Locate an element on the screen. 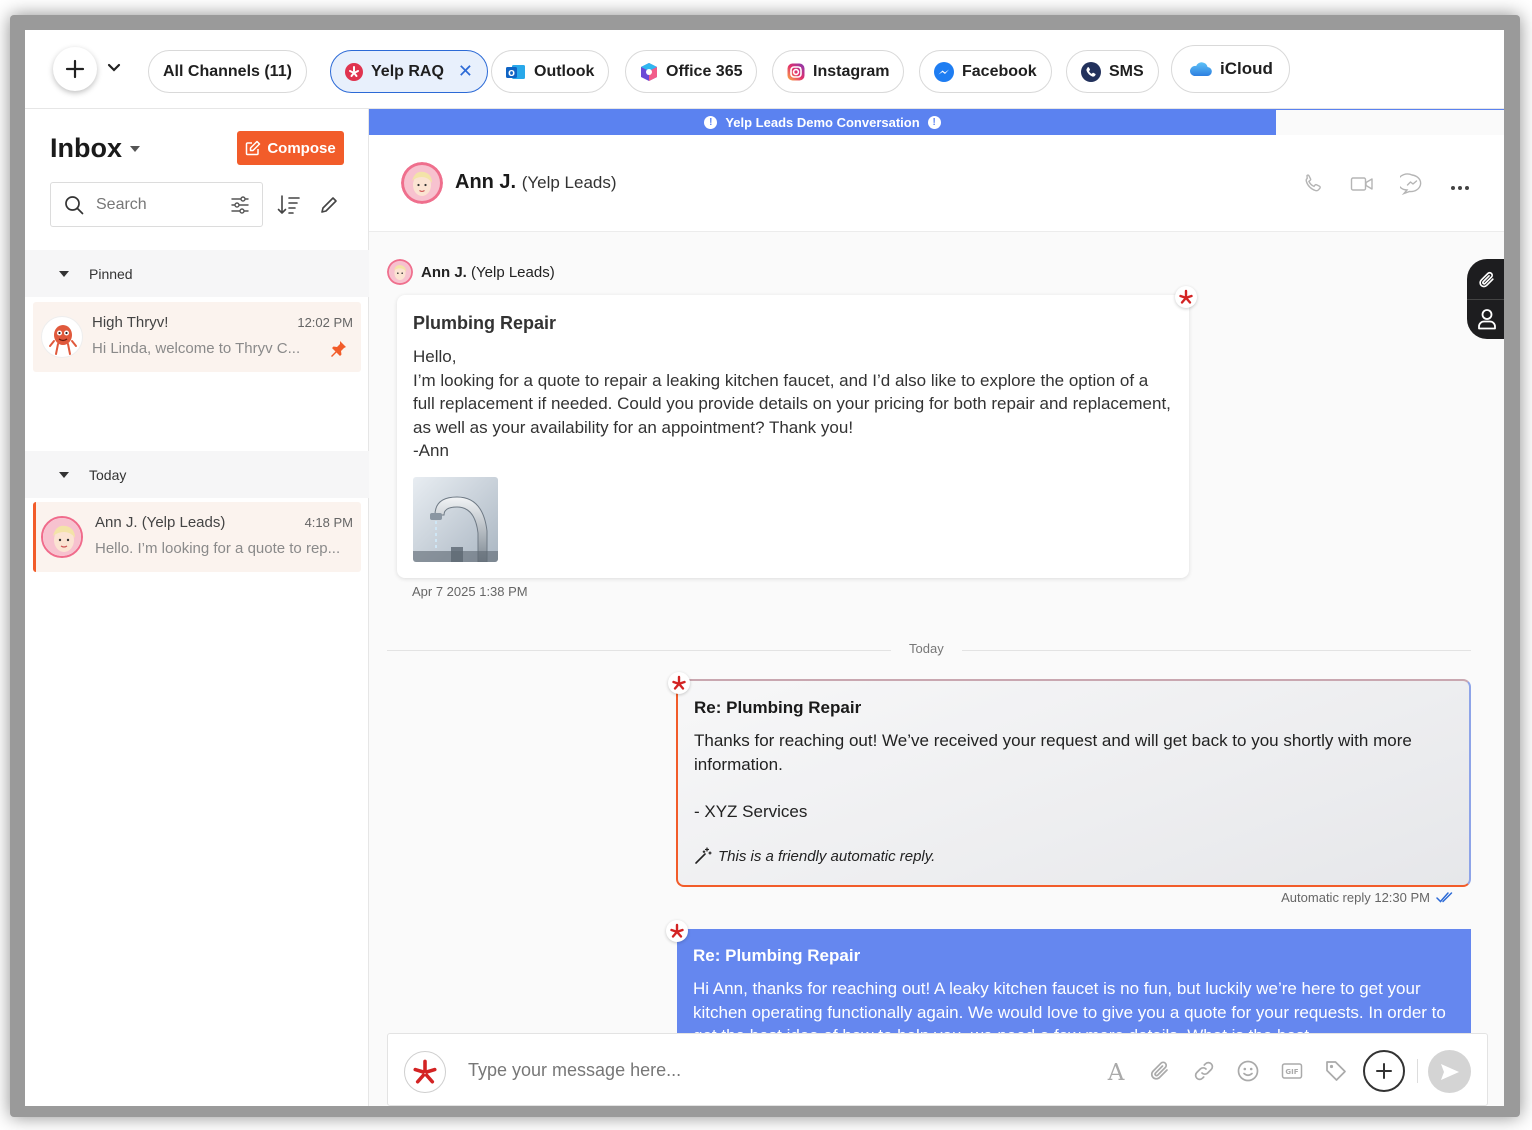  compose-icon is located at coordinates (253, 148).